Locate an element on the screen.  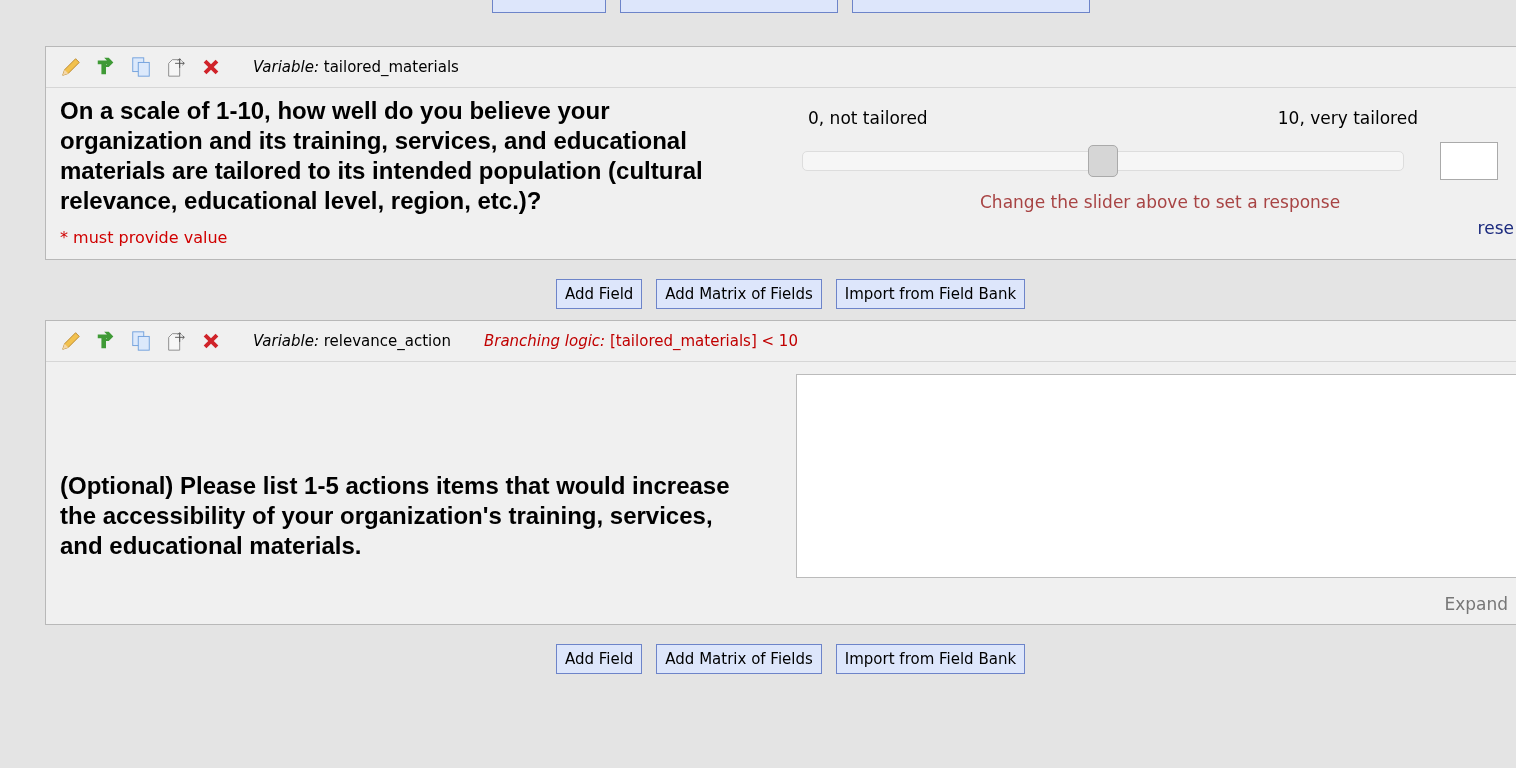
value-input is located at coordinates (1469, 161).